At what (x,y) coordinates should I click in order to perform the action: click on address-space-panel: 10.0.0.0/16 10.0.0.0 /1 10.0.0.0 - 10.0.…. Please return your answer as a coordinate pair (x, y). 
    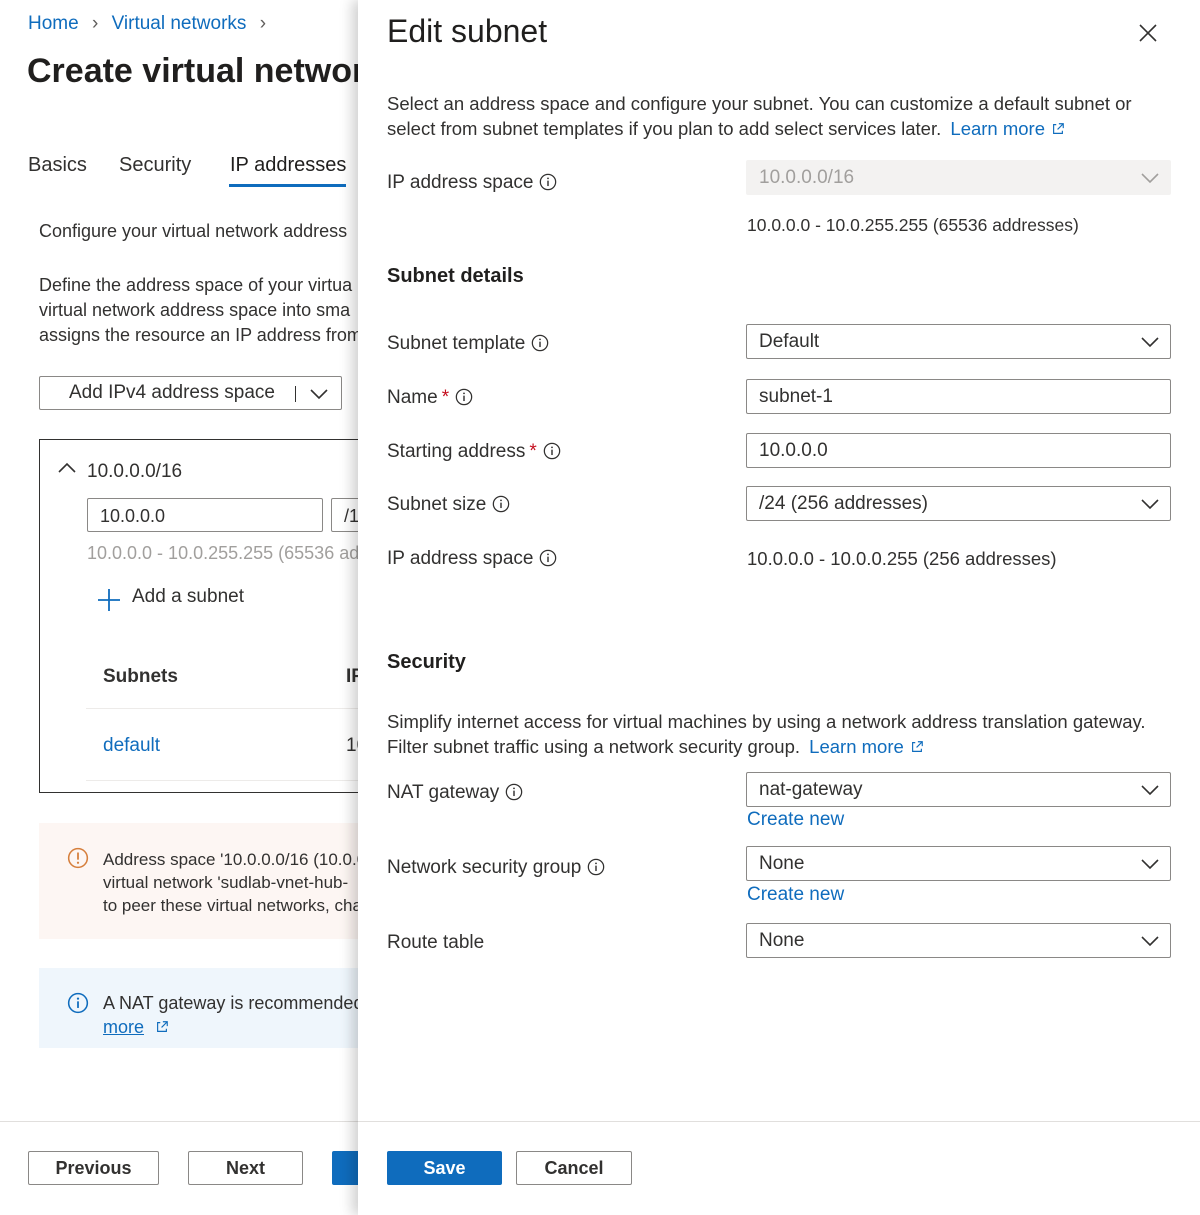
    Looking at the image, I should click on (198, 616).